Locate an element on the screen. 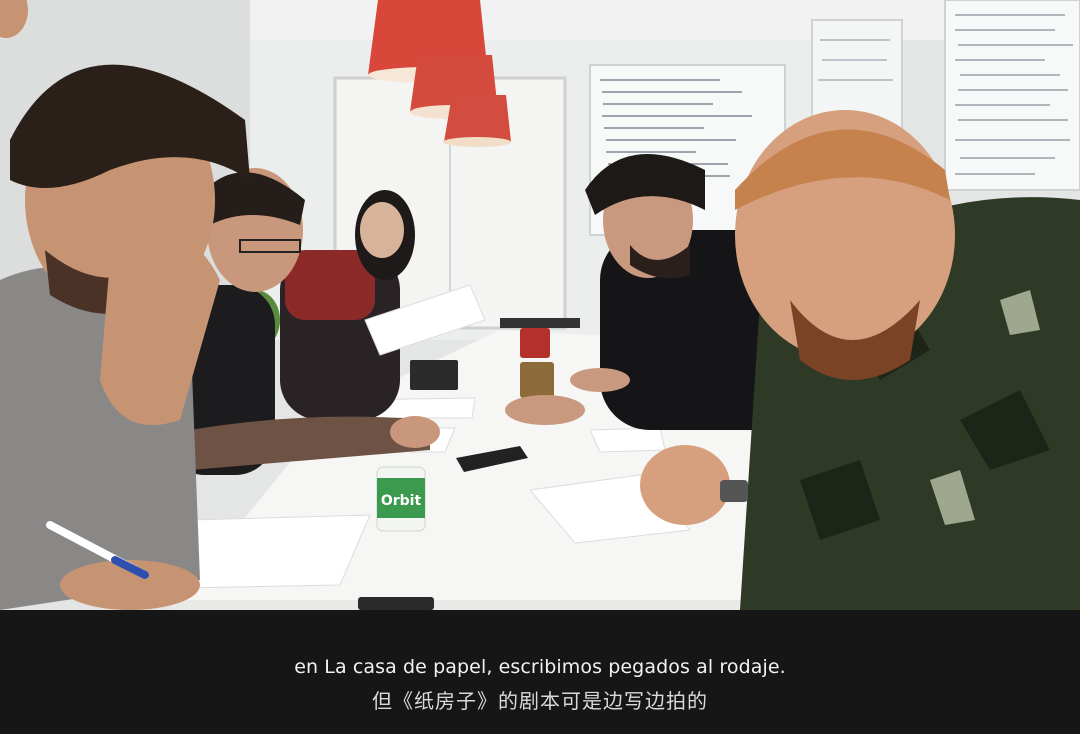 This screenshot has width=1080, height=734. black-box is located at coordinates (434, 375).